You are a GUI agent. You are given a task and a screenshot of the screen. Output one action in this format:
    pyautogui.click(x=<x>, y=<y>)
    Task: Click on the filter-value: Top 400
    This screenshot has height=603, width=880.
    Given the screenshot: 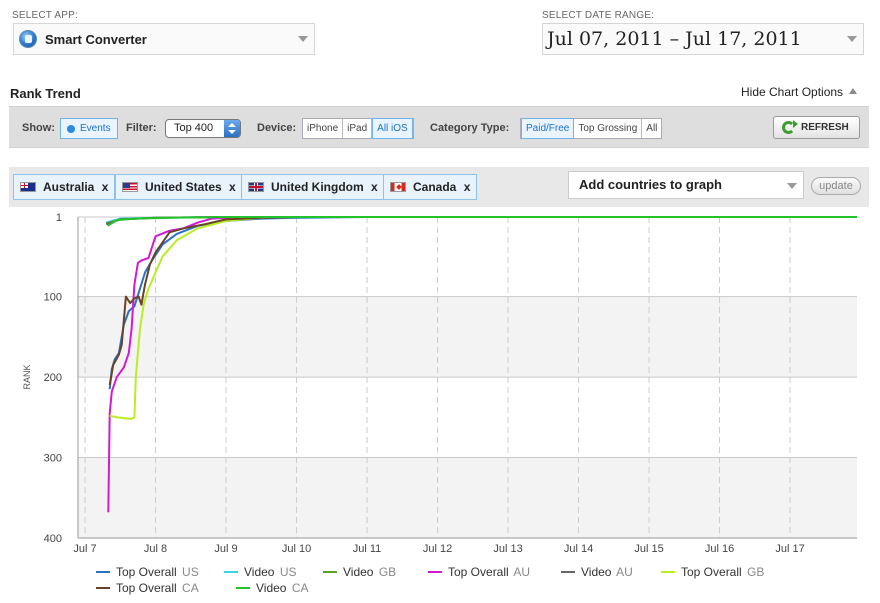 What is the action you would take?
    pyautogui.click(x=194, y=128)
    